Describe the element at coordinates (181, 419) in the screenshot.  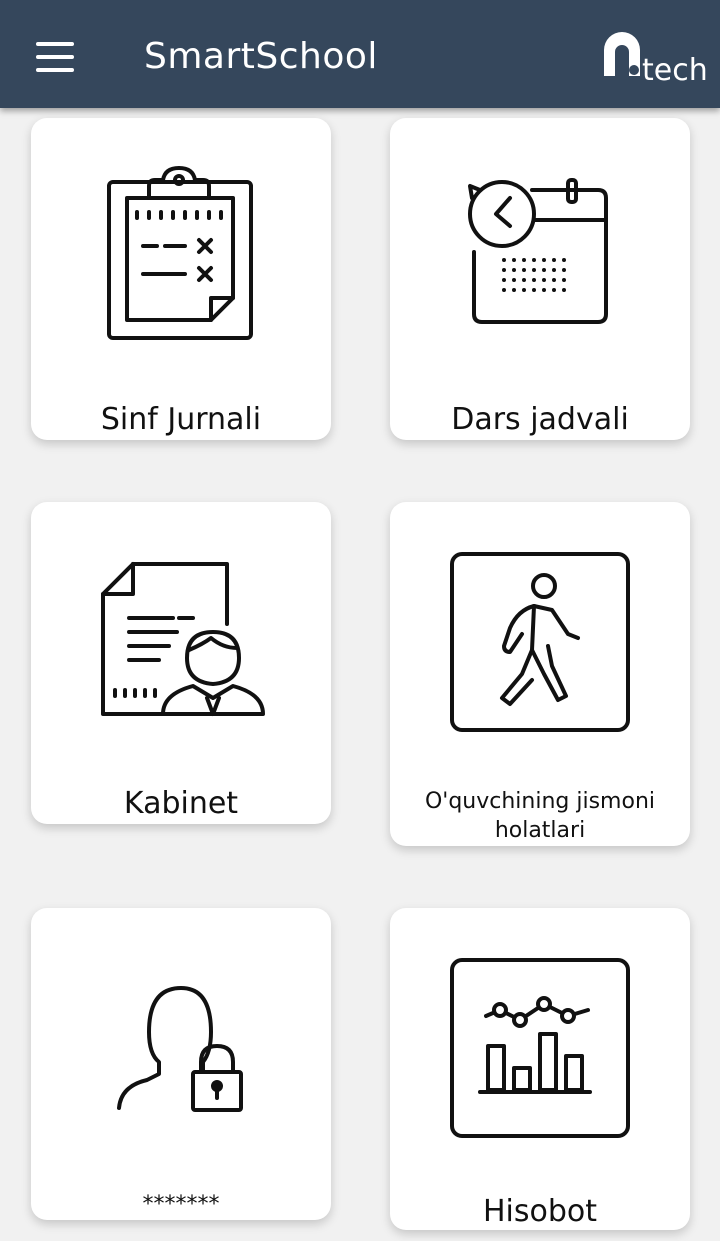
I see `card-label: Sinf Jurnali` at that location.